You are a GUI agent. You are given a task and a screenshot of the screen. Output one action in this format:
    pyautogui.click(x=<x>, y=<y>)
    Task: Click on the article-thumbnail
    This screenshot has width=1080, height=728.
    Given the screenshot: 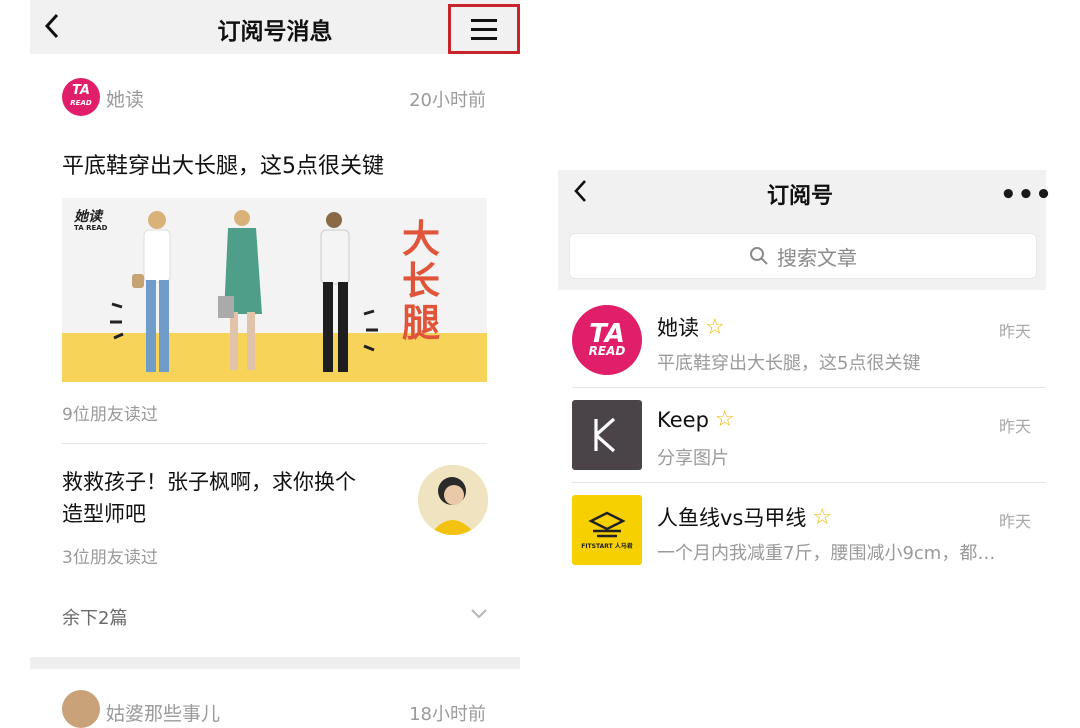 What is the action you would take?
    pyautogui.click(x=453, y=500)
    